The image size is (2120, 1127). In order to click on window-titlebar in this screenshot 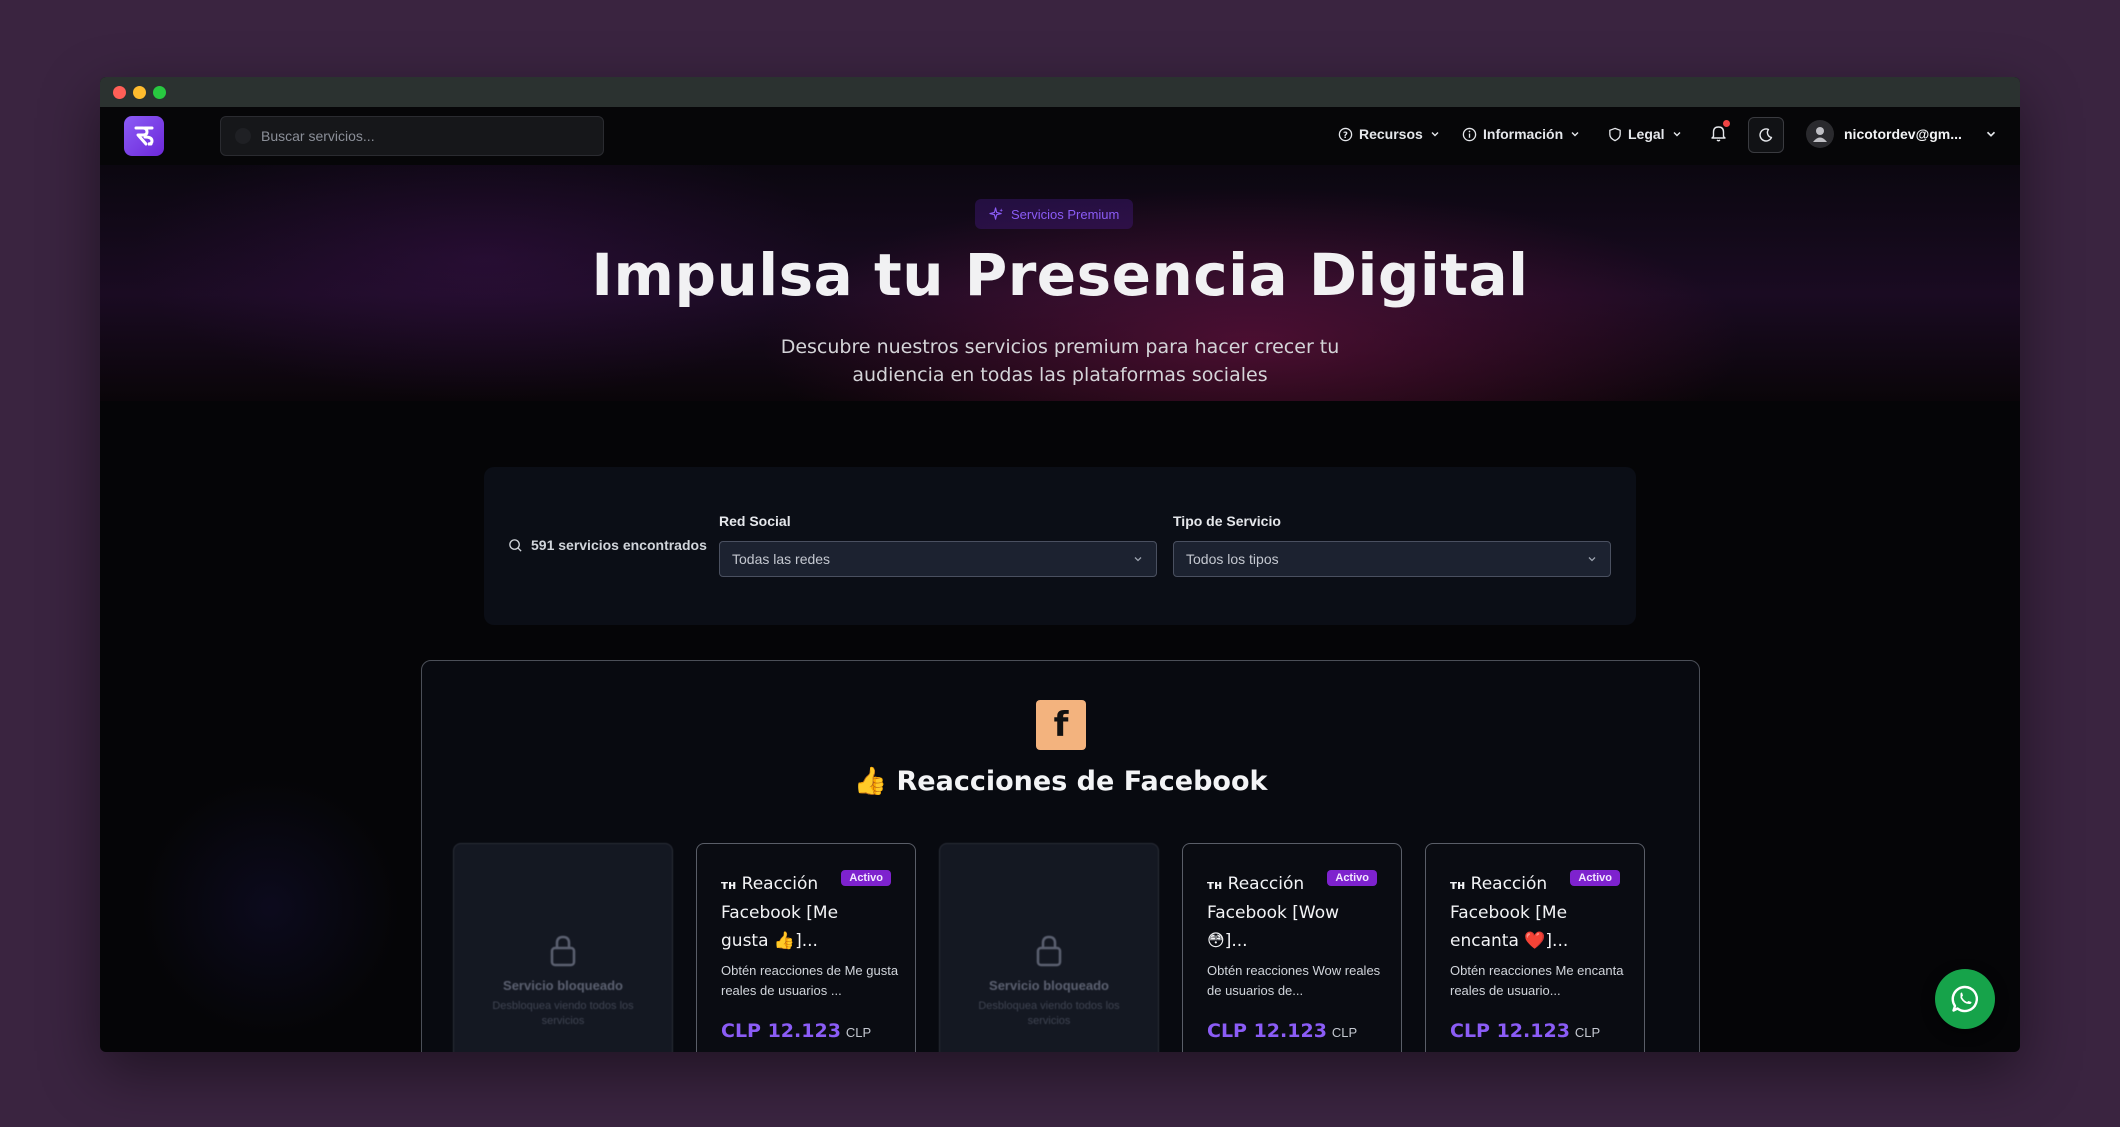, I will do `click(1060, 92)`.